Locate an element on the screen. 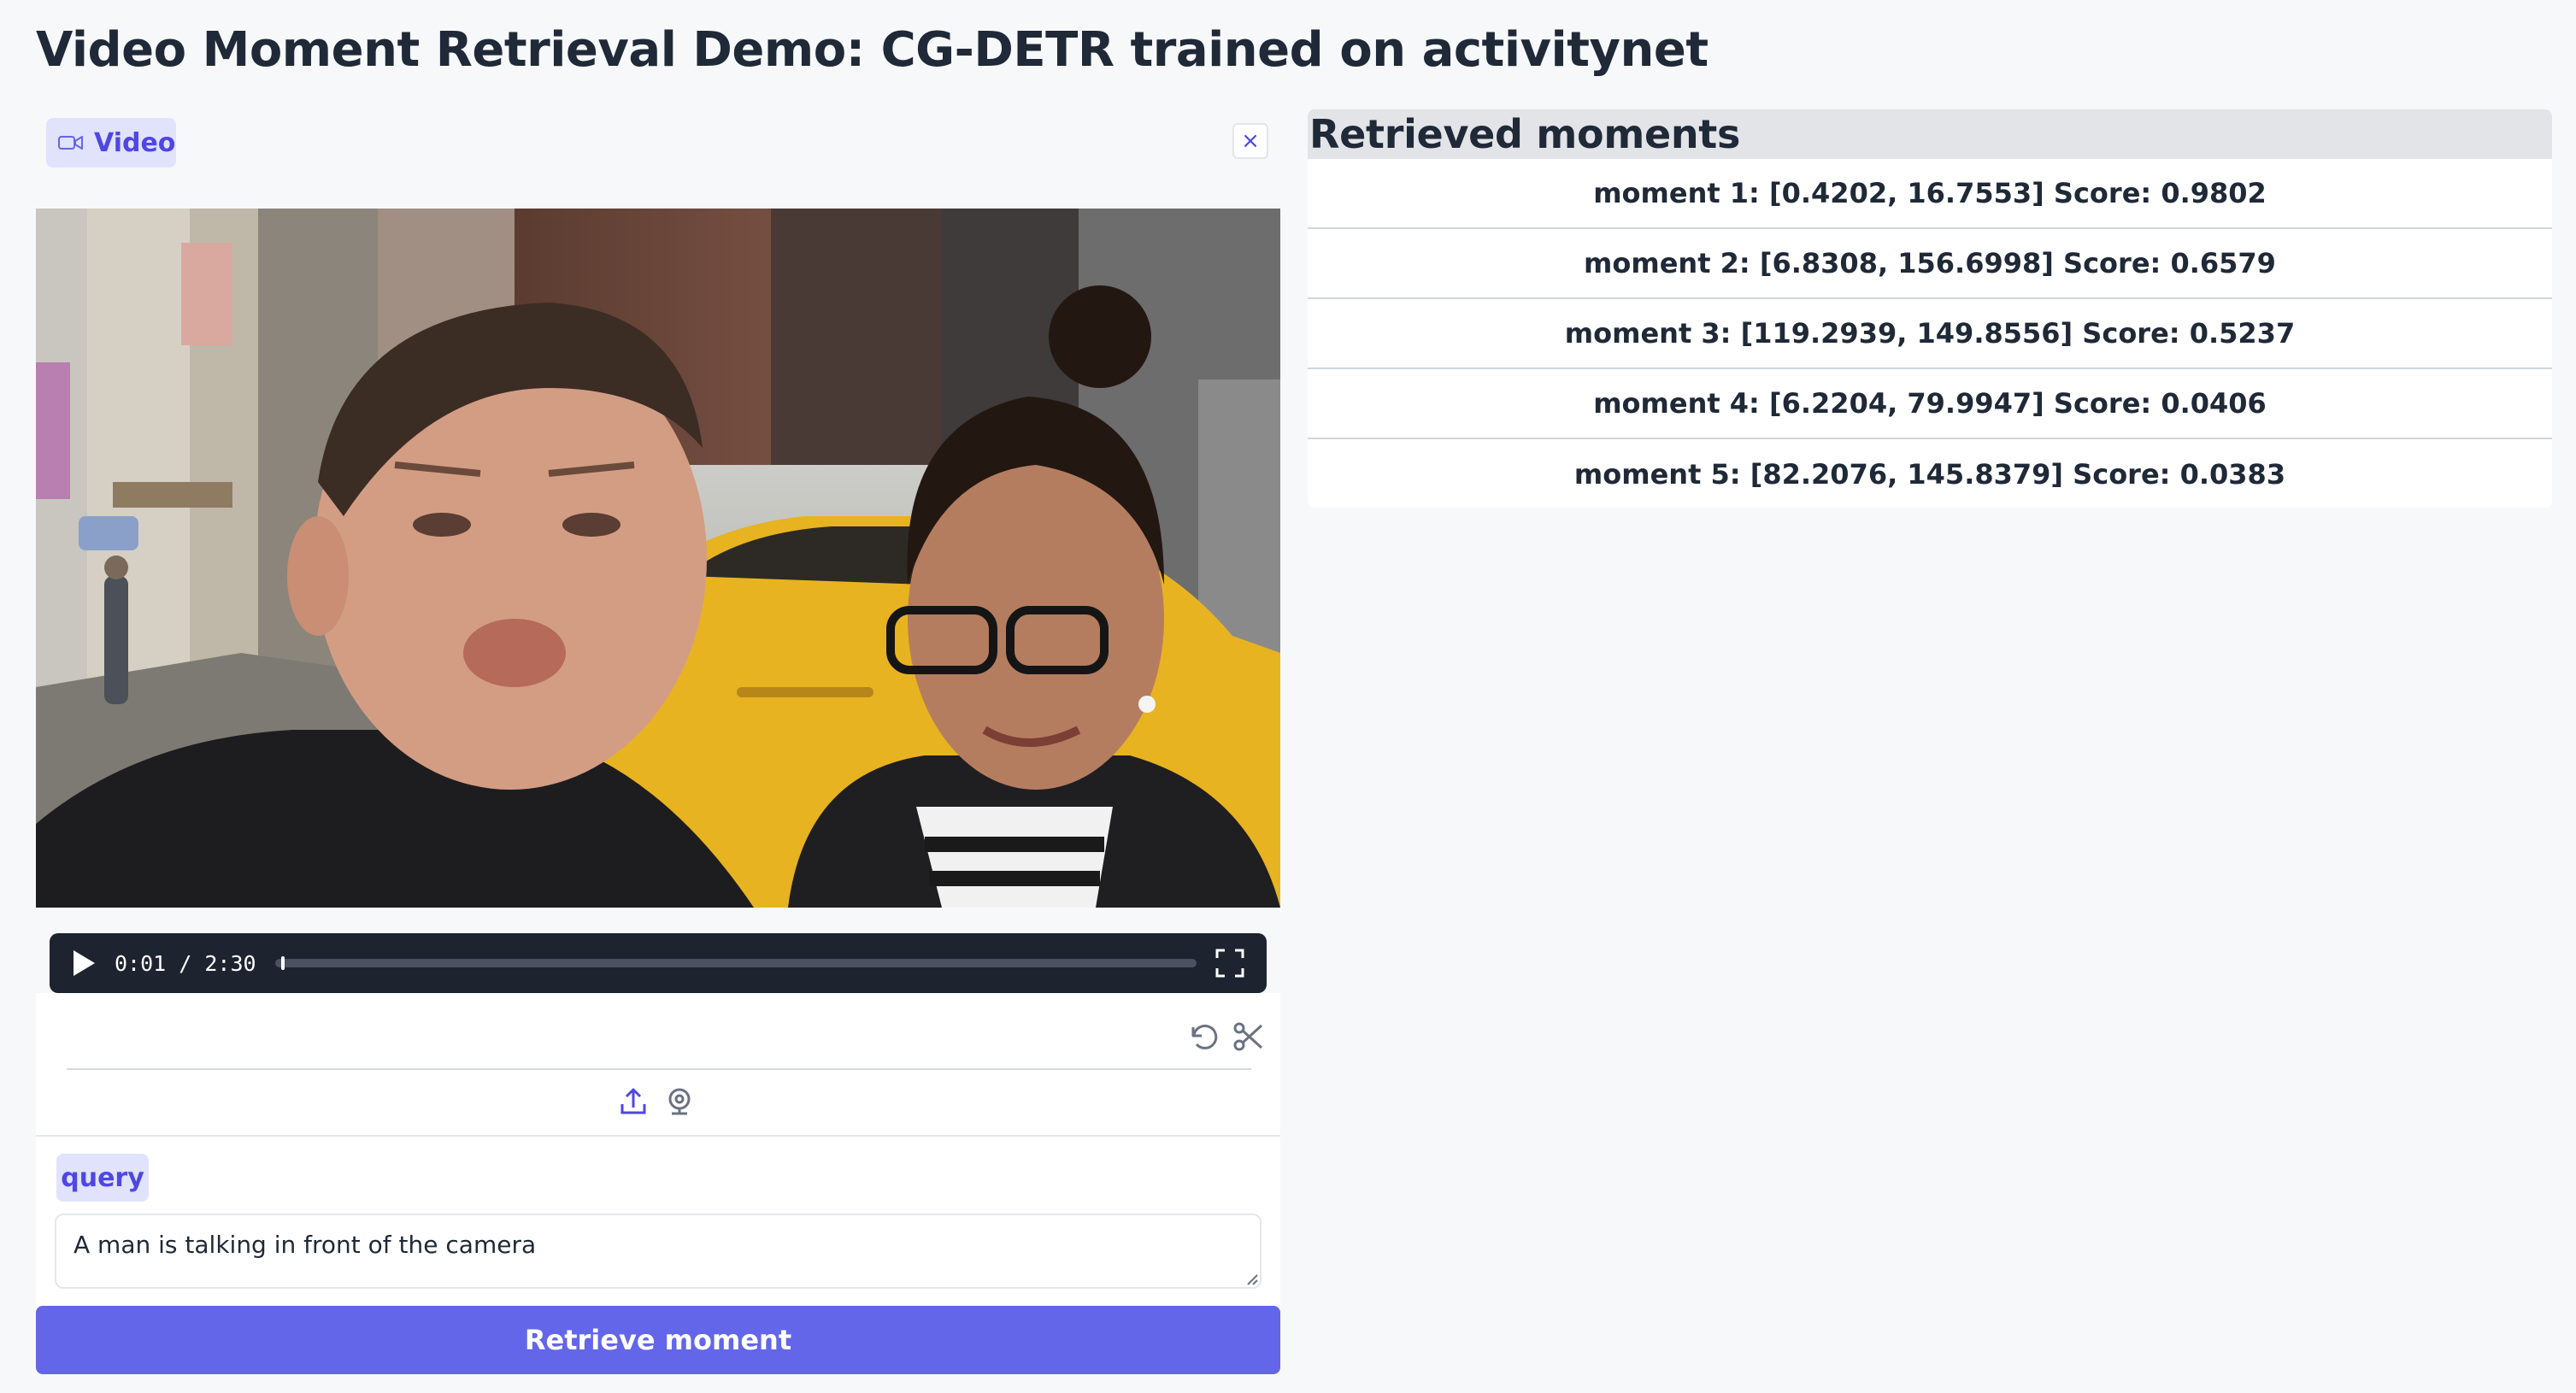 Image resolution: width=2576 pixels, height=1393 pixels. resize-grip-icon is located at coordinates (1251, 1278).